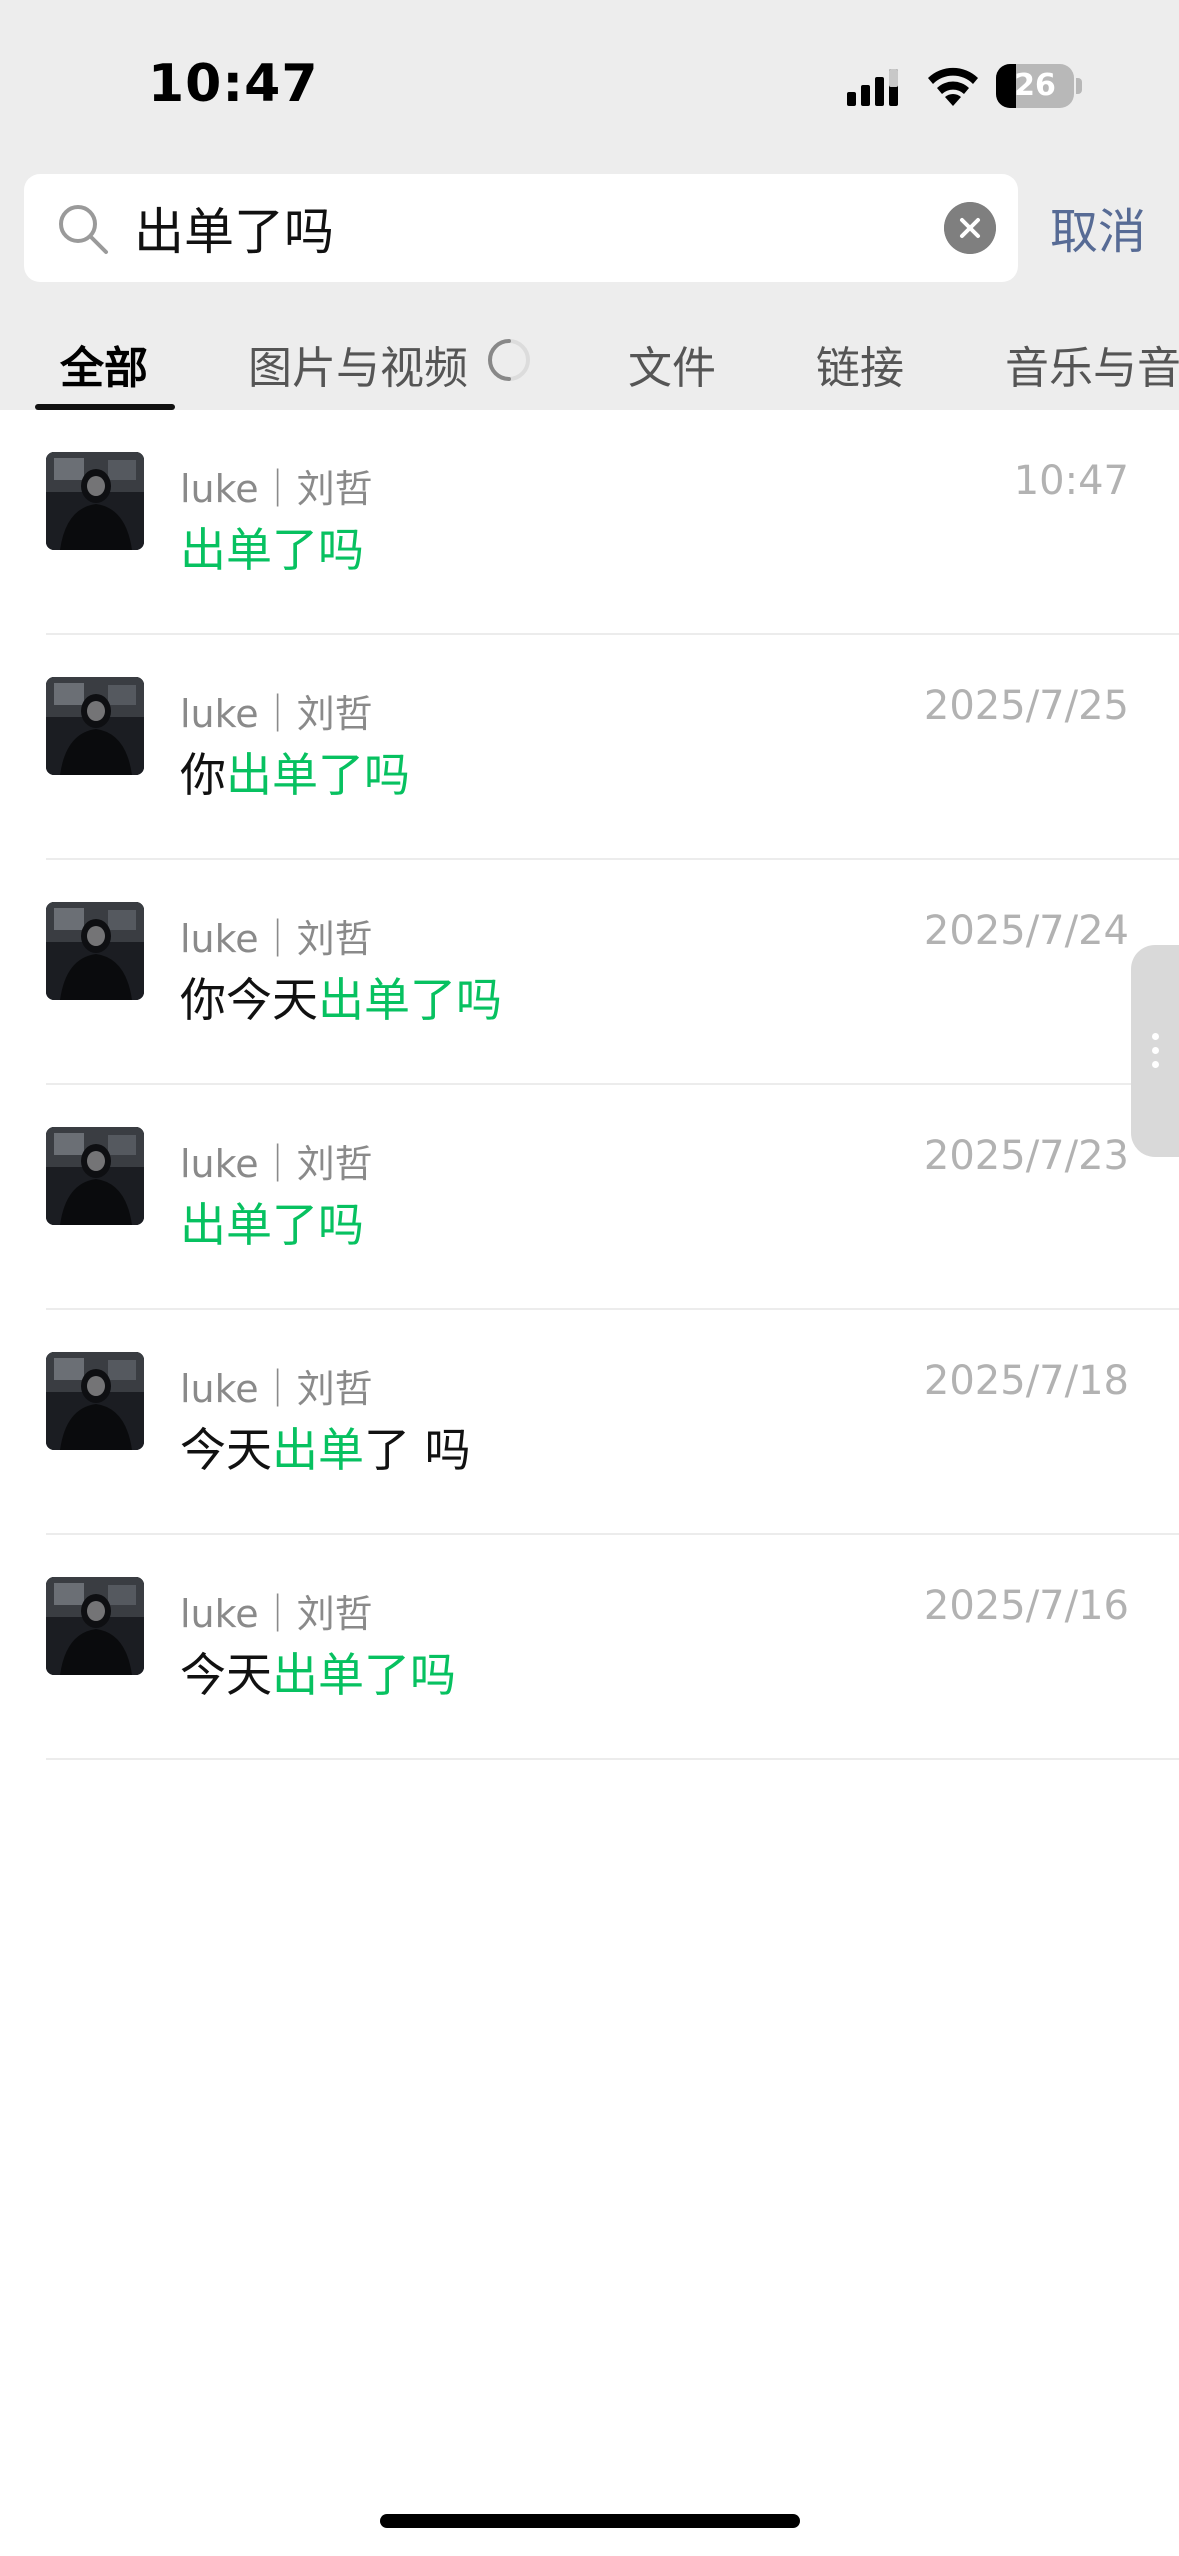 Image resolution: width=1179 pixels, height=2556 pixels. I want to click on message-segment: 你, so click(203, 775).